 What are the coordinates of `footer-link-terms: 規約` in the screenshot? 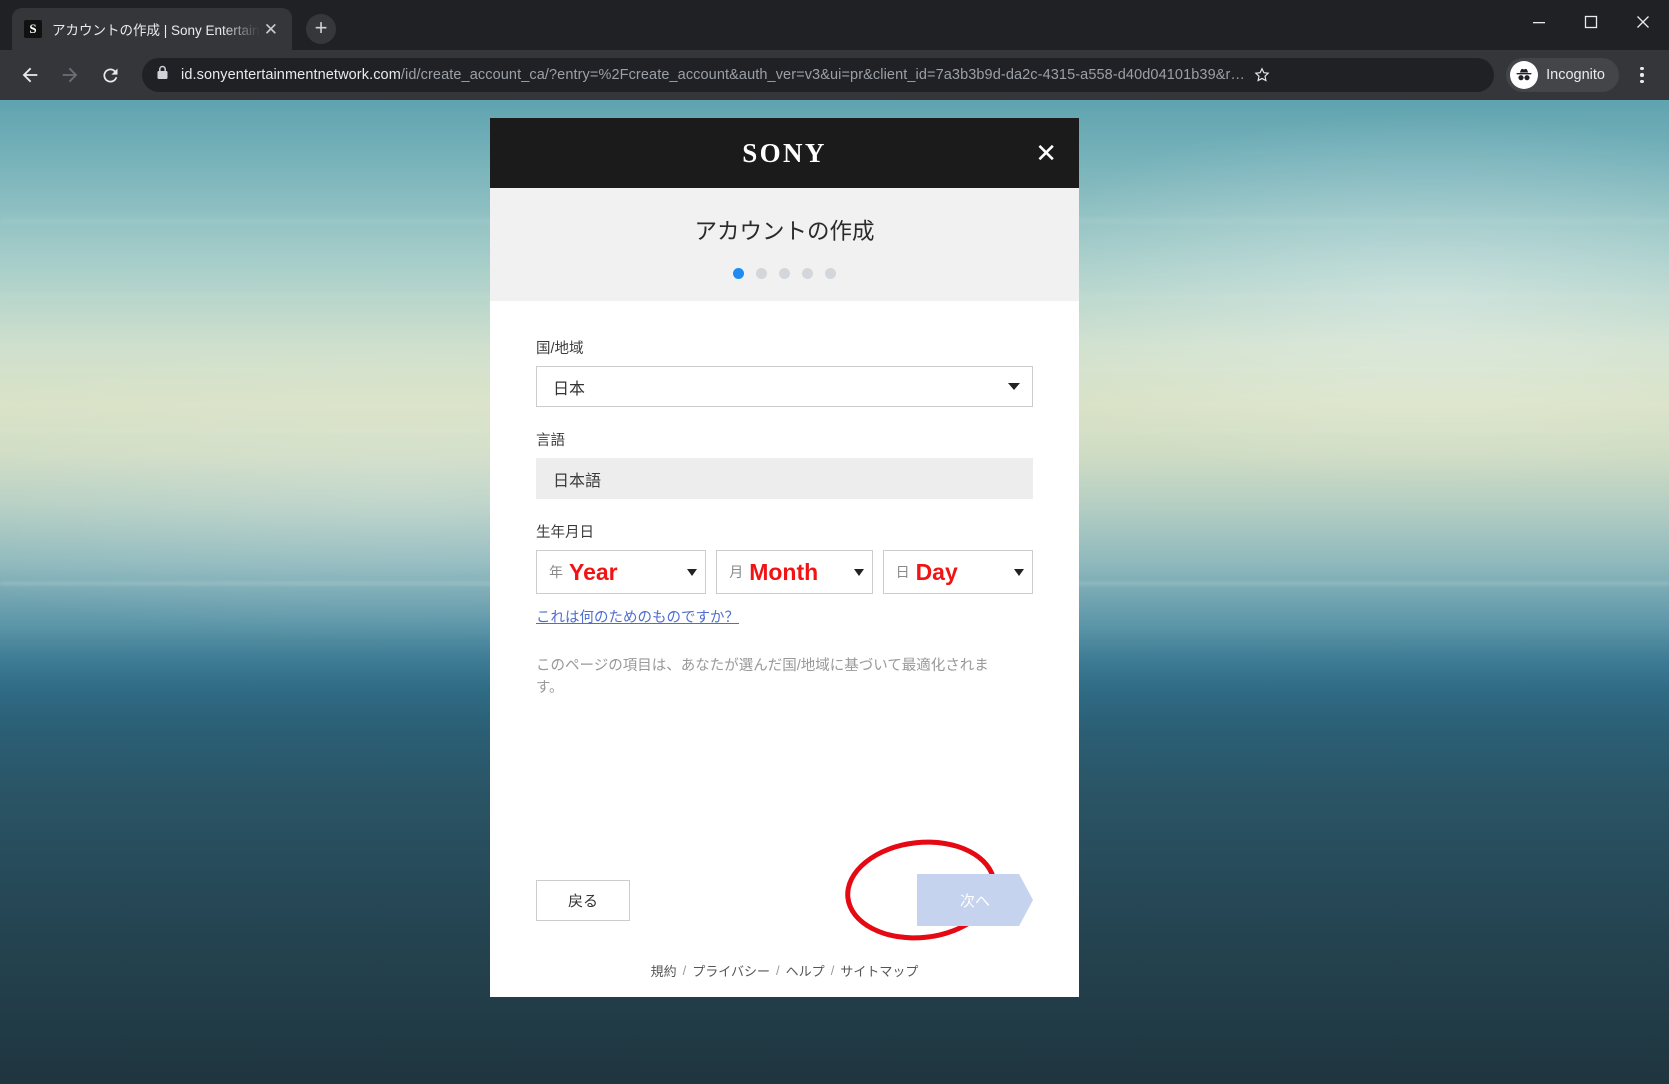 It's located at (664, 970).